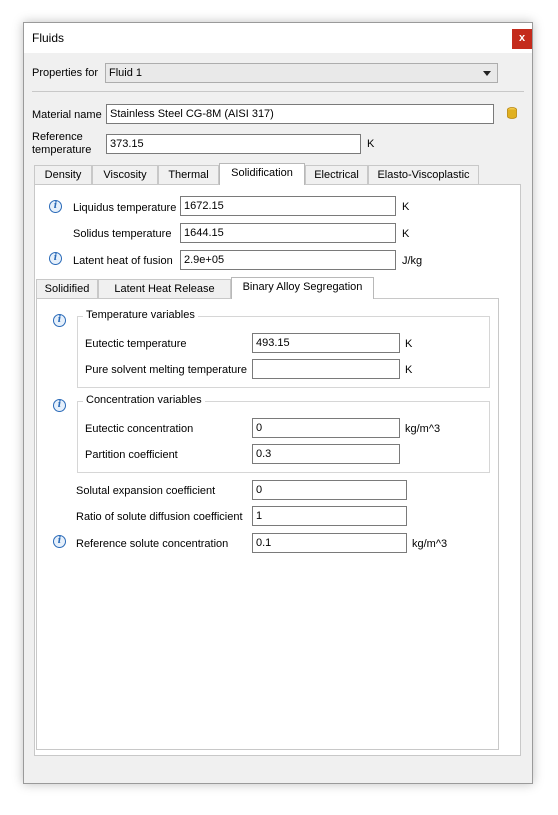 The width and height of the screenshot is (558, 815). I want to click on fluid-select: Fluid 1, so click(301, 73).